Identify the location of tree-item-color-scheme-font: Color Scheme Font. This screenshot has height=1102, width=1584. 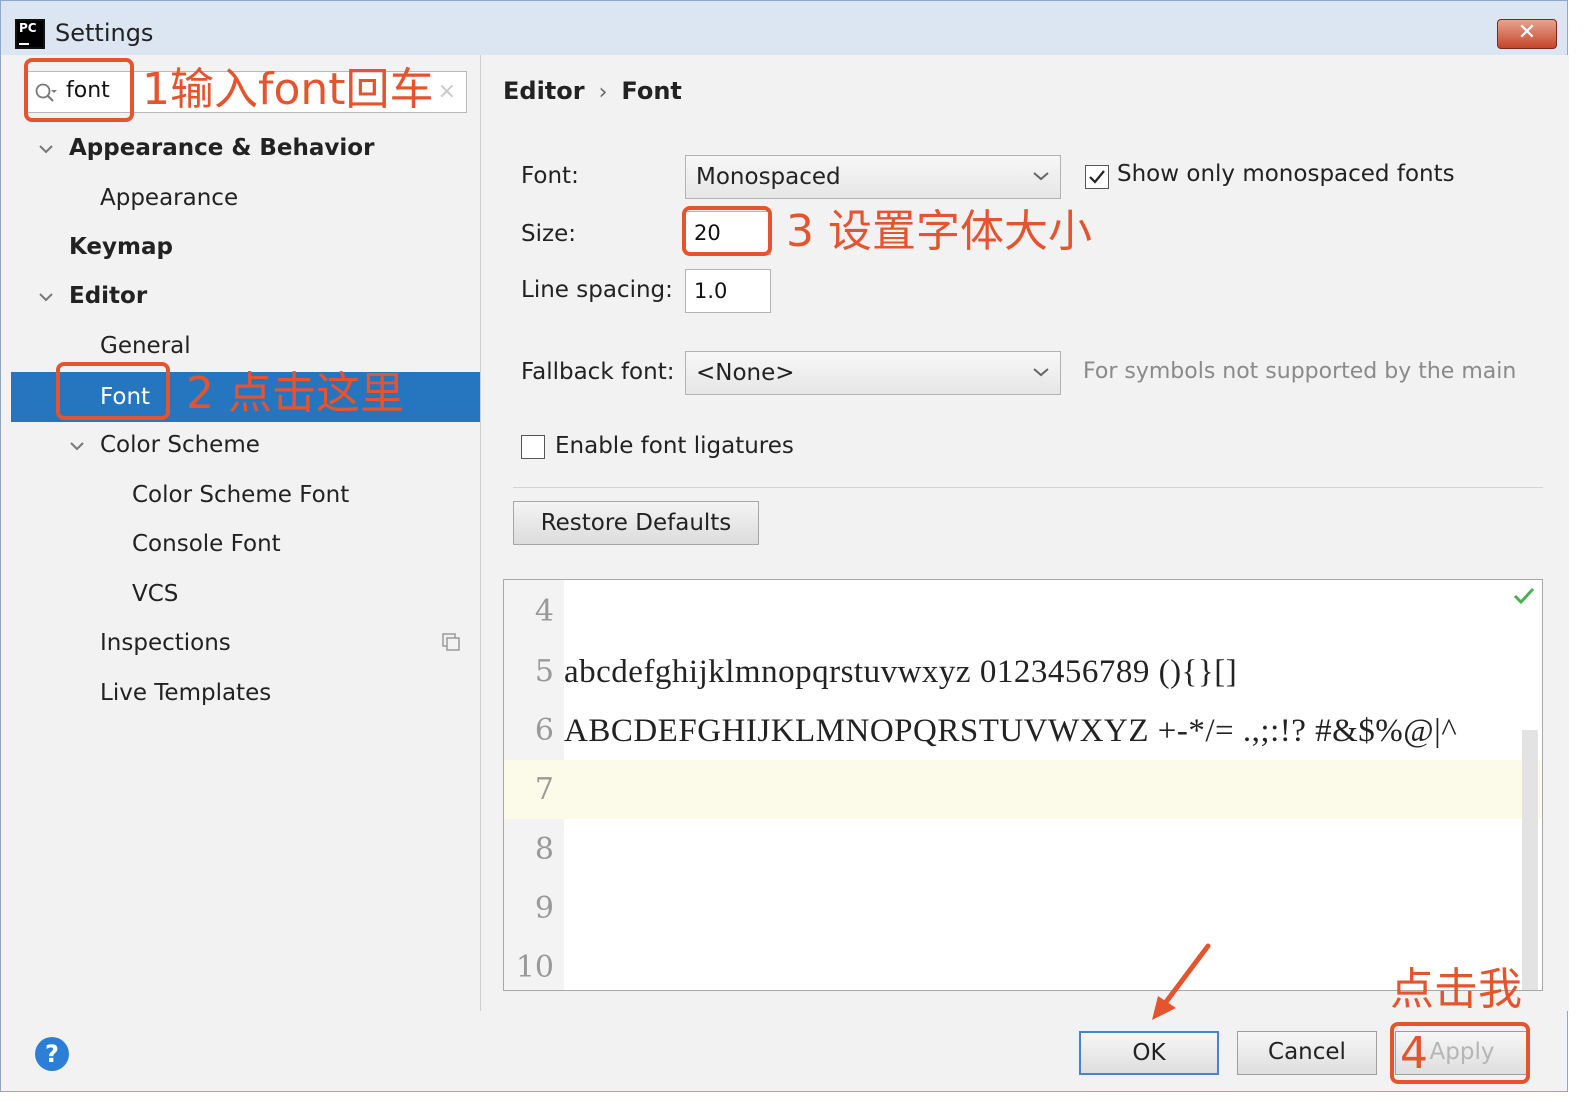
(245, 495).